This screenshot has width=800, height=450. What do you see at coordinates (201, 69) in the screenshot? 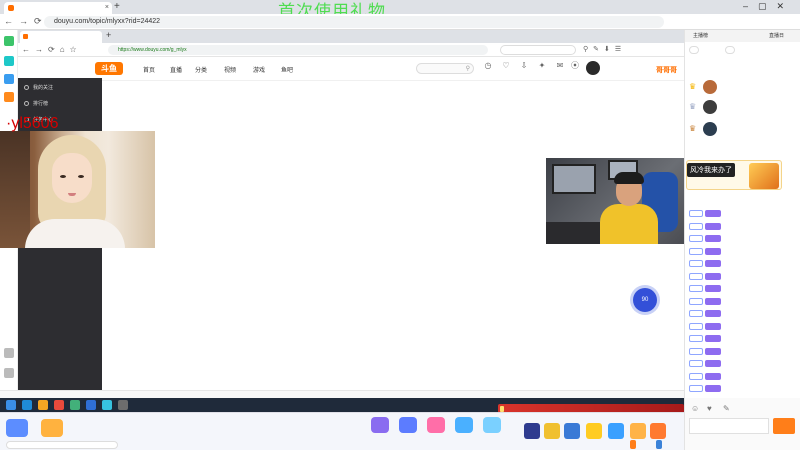
I see `nav-category: 分类` at bounding box center [201, 69].